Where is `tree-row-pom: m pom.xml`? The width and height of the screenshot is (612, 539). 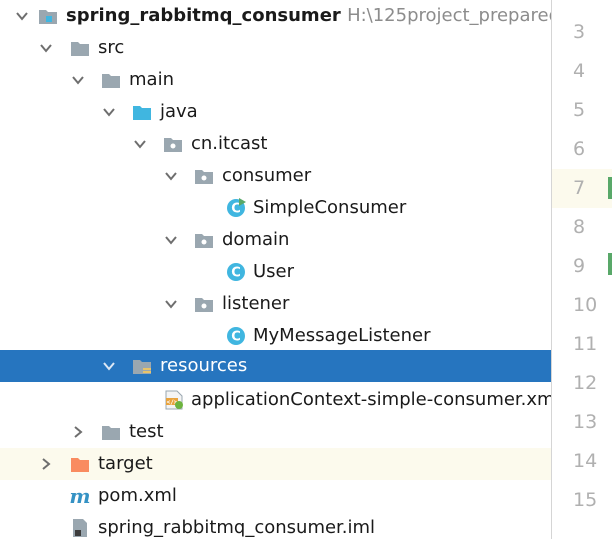
tree-row-pom: m pom.xml is located at coordinates (275, 496).